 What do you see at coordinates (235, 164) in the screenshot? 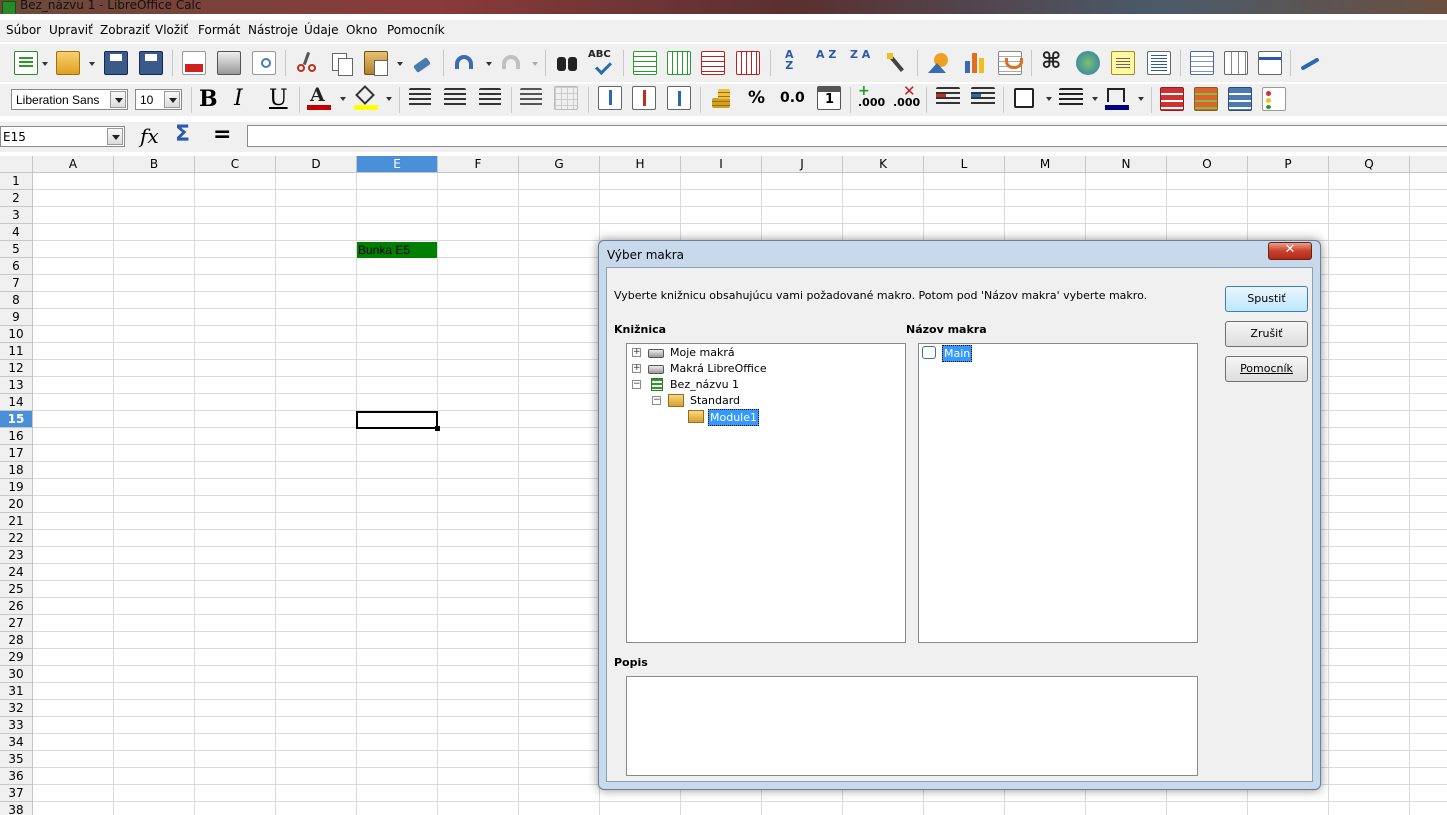
I see `column-header-c: C` at bounding box center [235, 164].